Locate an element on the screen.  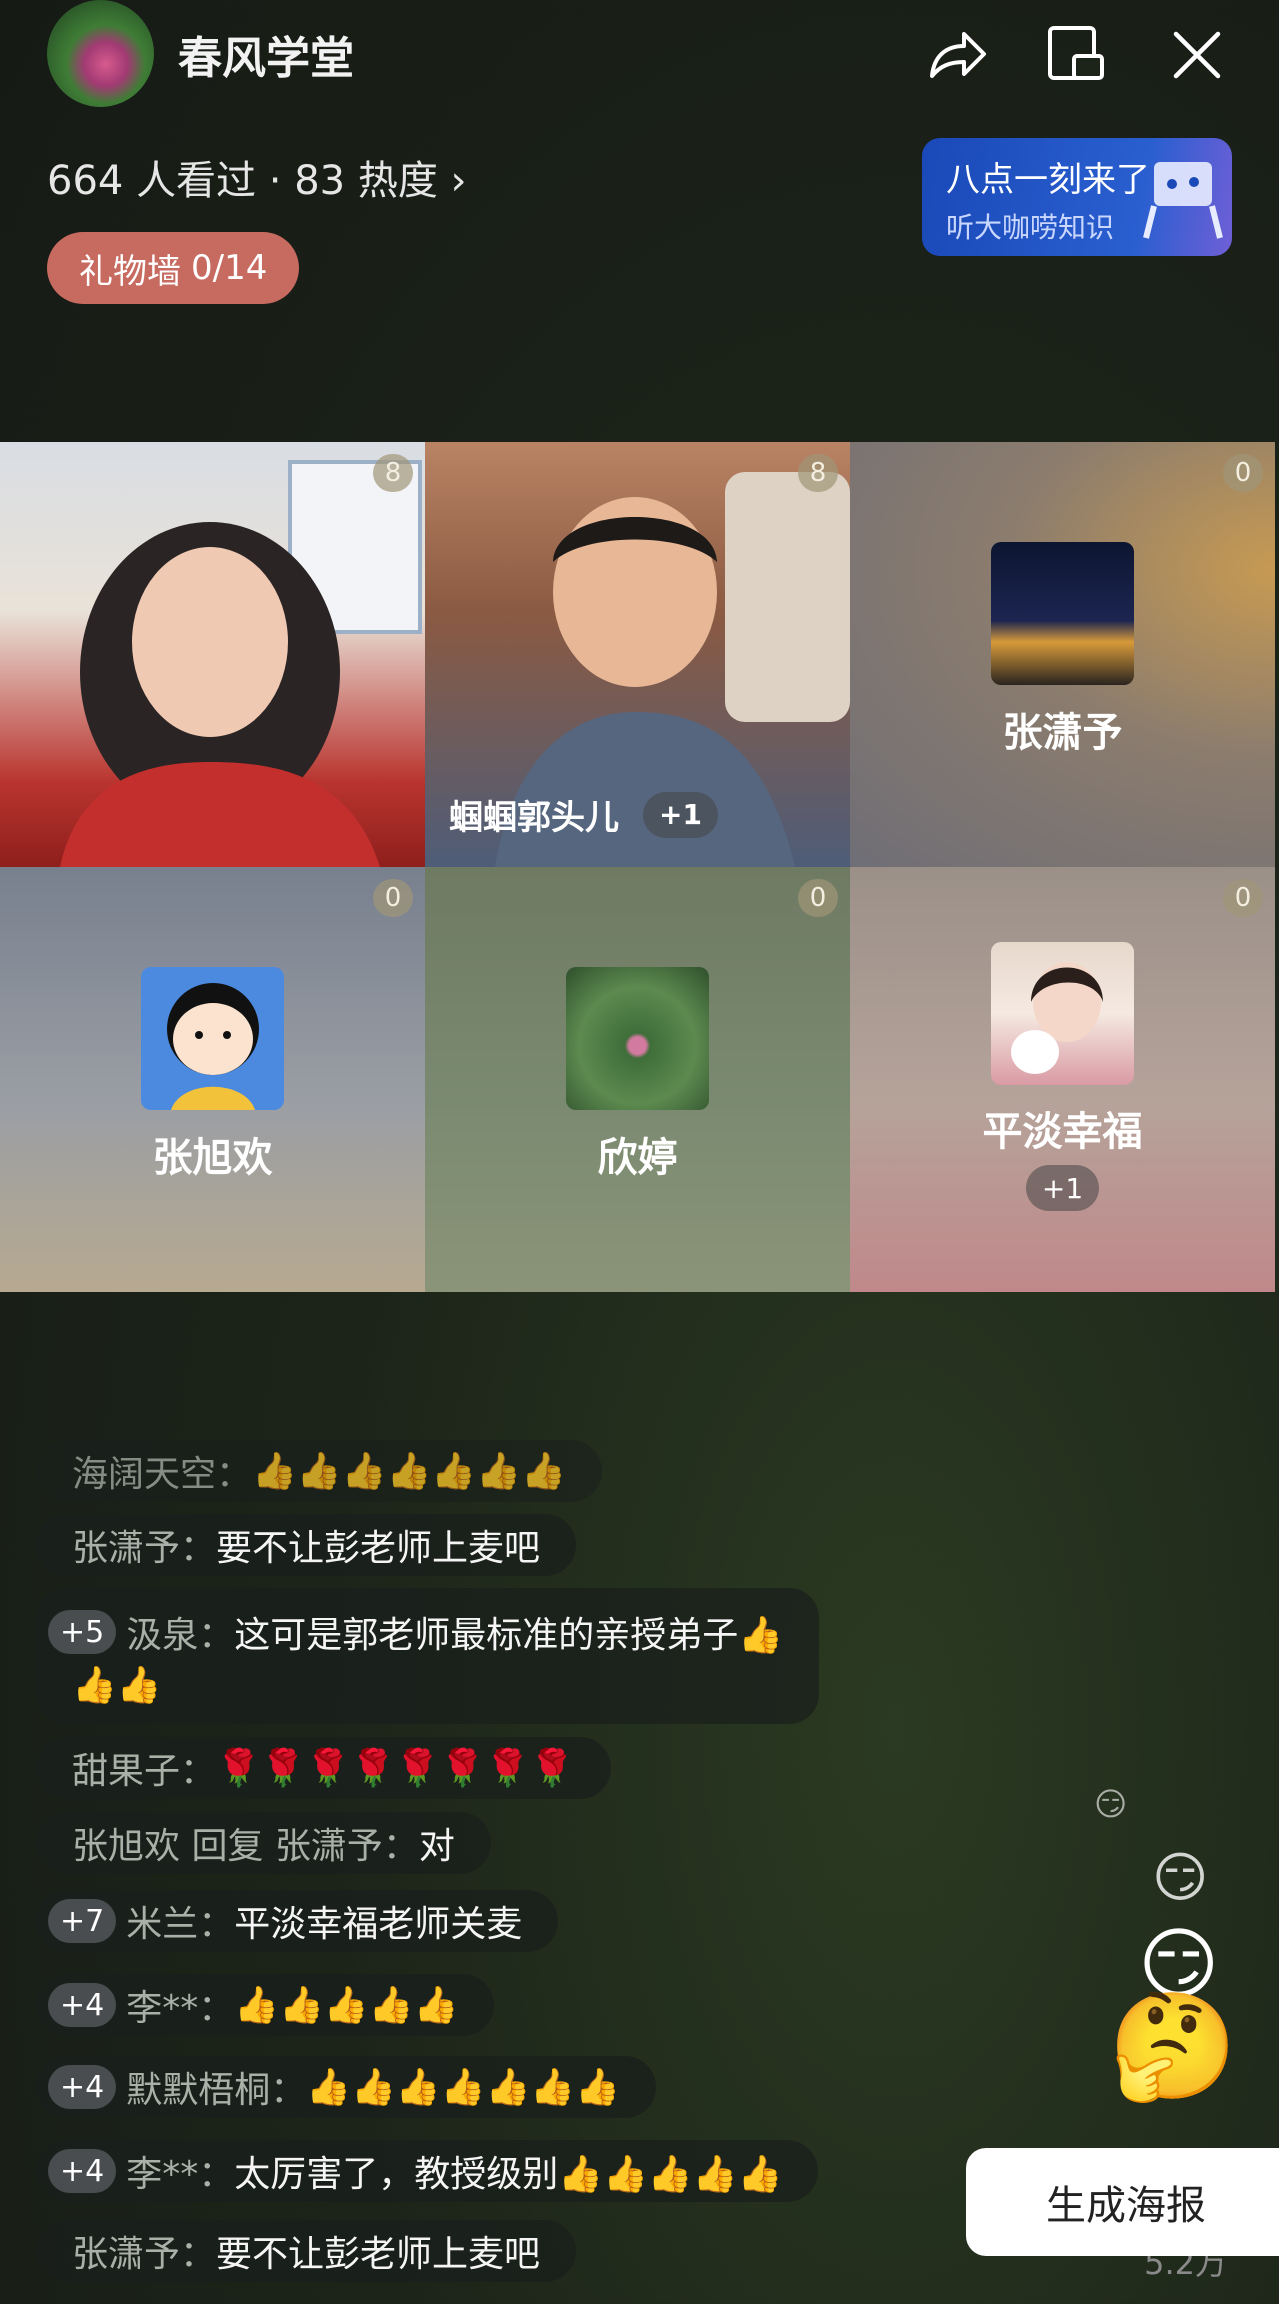
seat-name: 张旭欢 is located at coordinates (212, 1158).